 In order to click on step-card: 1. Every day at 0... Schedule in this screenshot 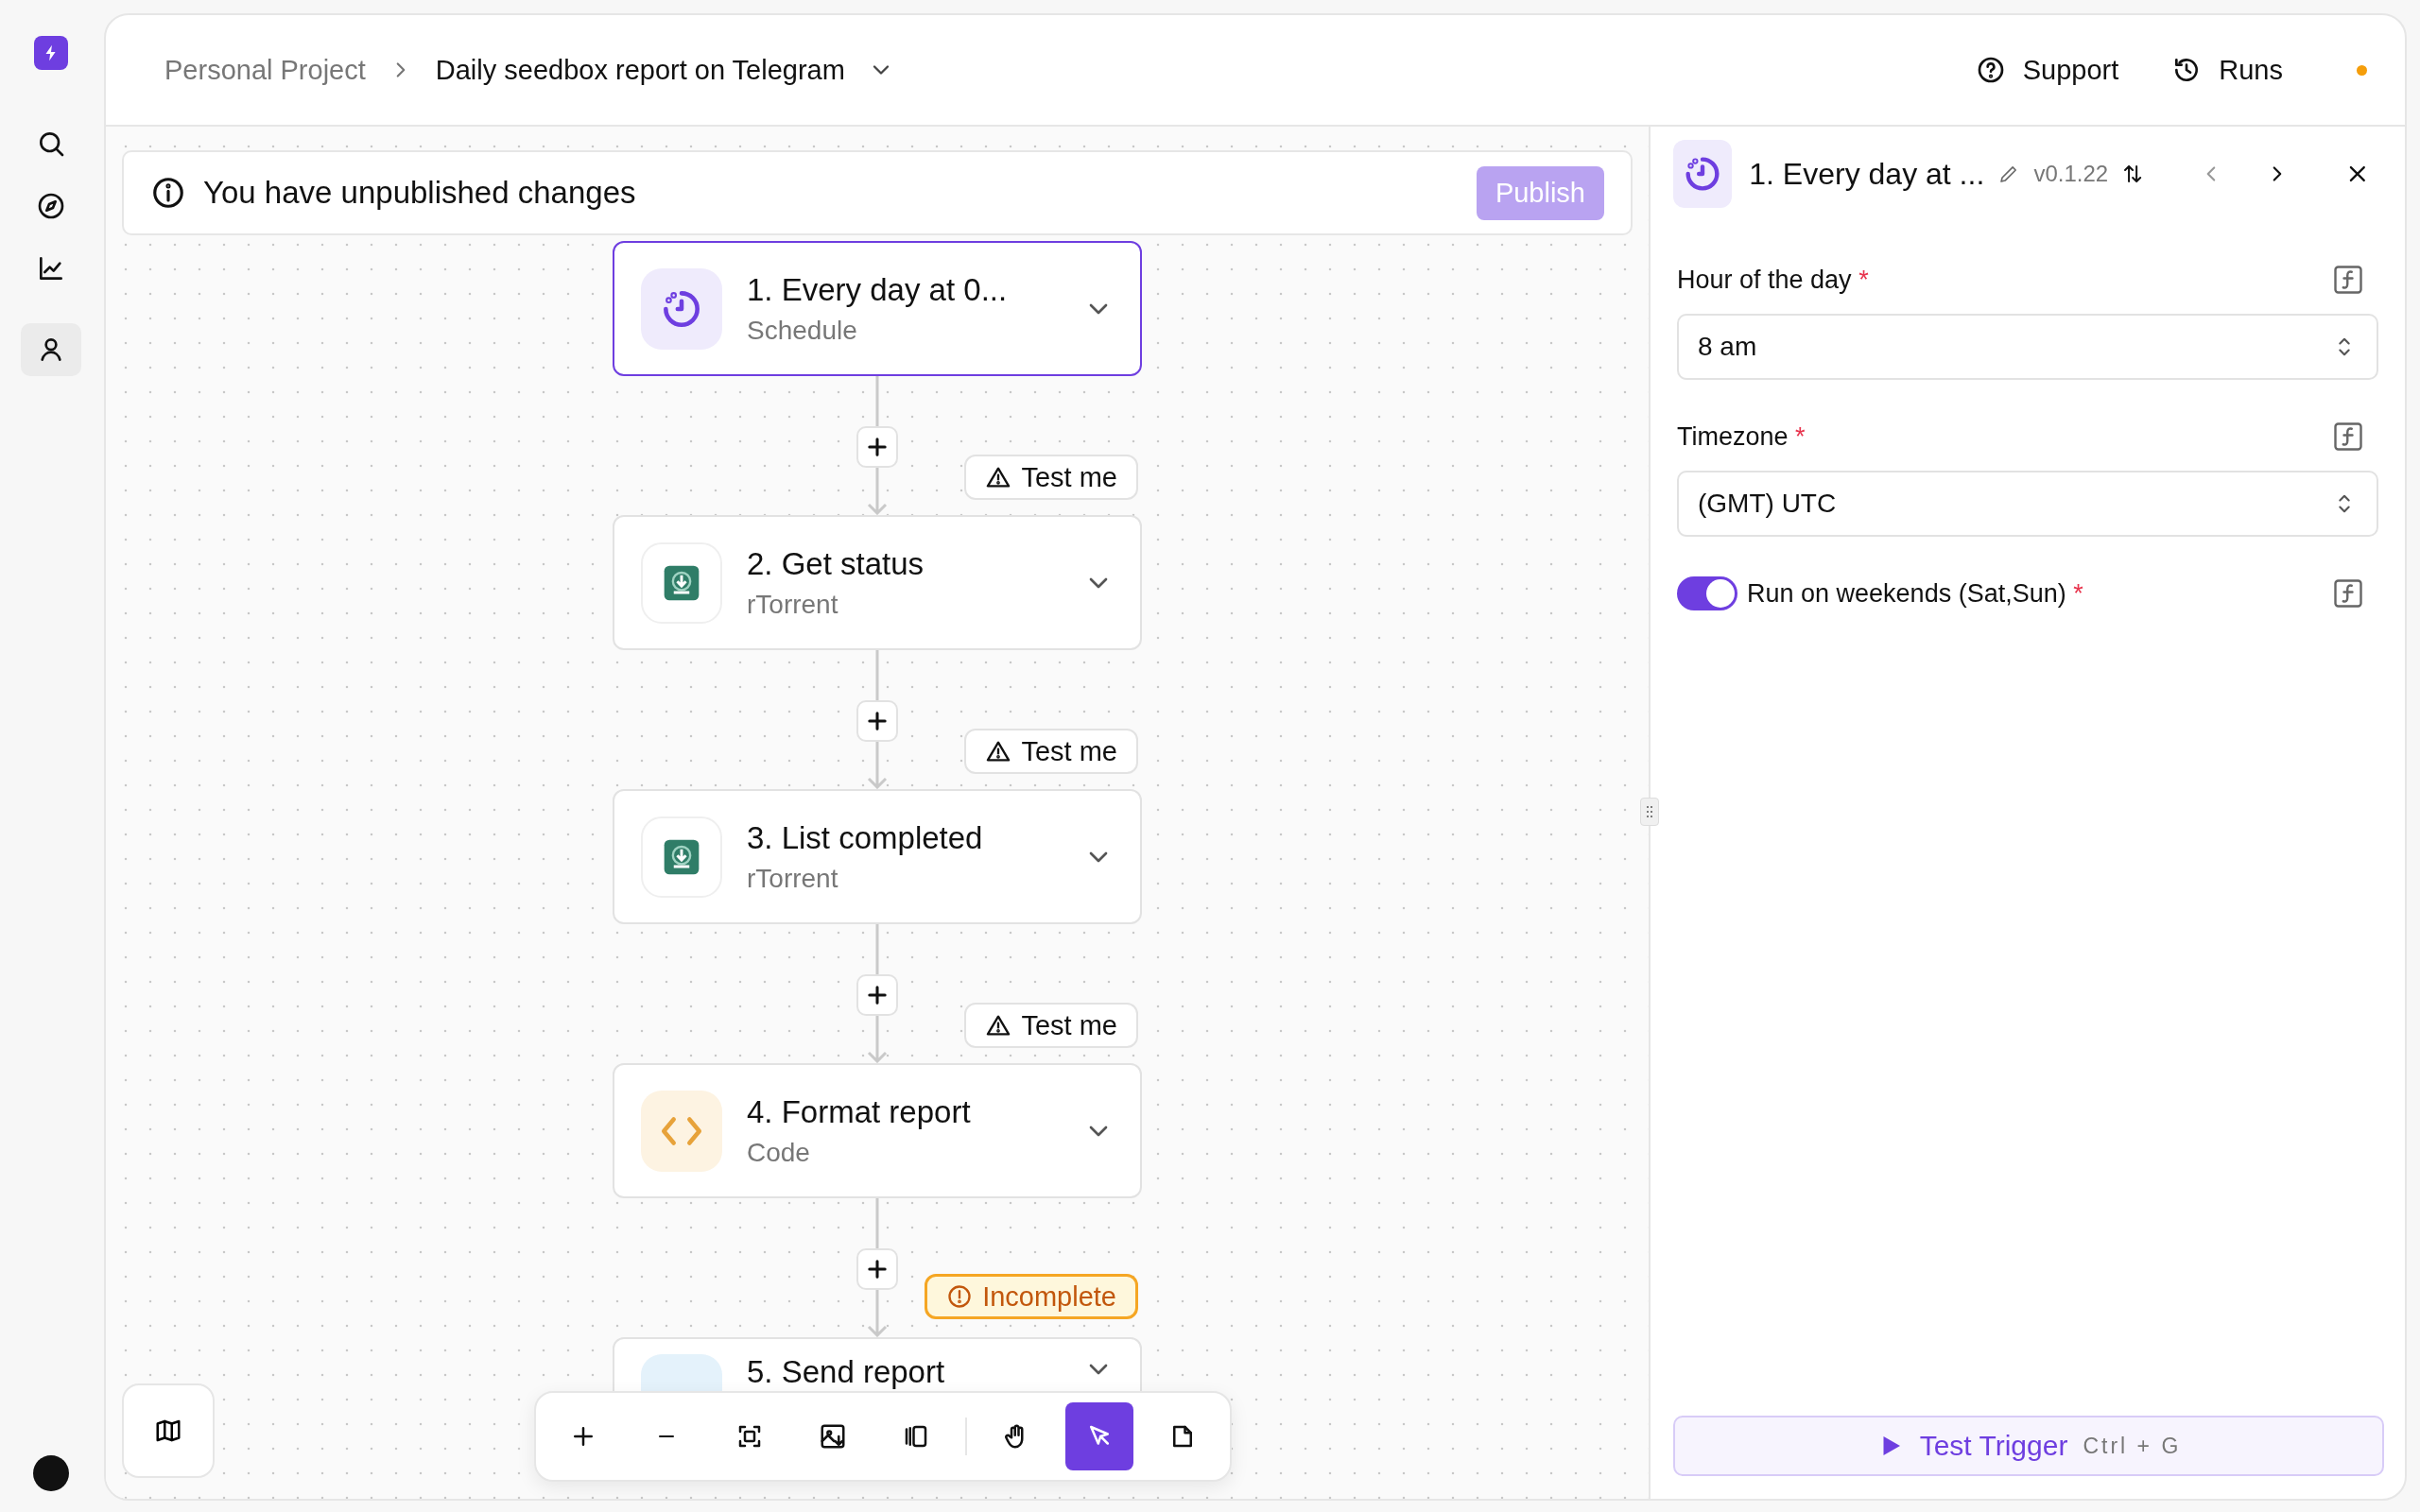, I will do `click(877, 308)`.